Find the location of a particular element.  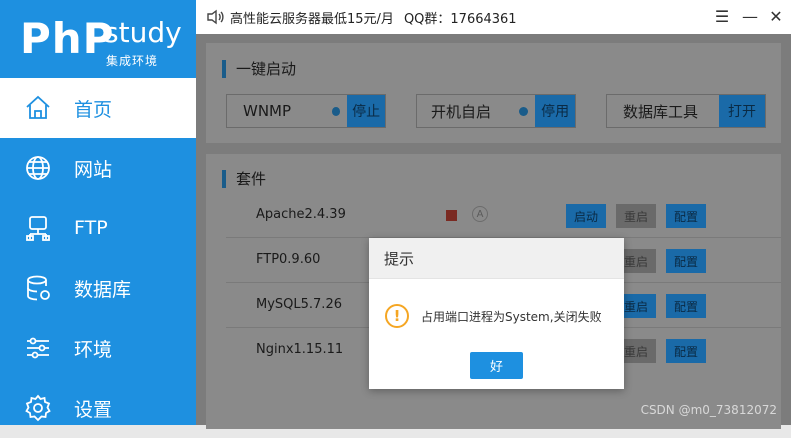

sidebar-item-label: 数据库 is located at coordinates (103, 289).